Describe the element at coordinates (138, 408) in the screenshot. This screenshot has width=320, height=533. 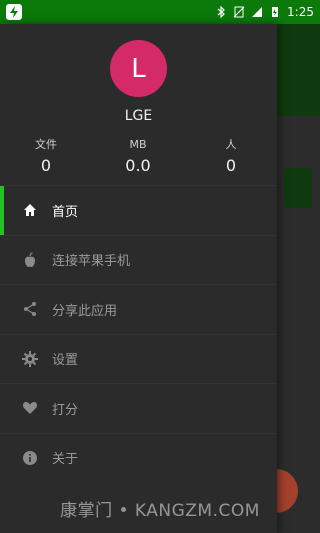
I see `menu-item-rate: 打分` at that location.